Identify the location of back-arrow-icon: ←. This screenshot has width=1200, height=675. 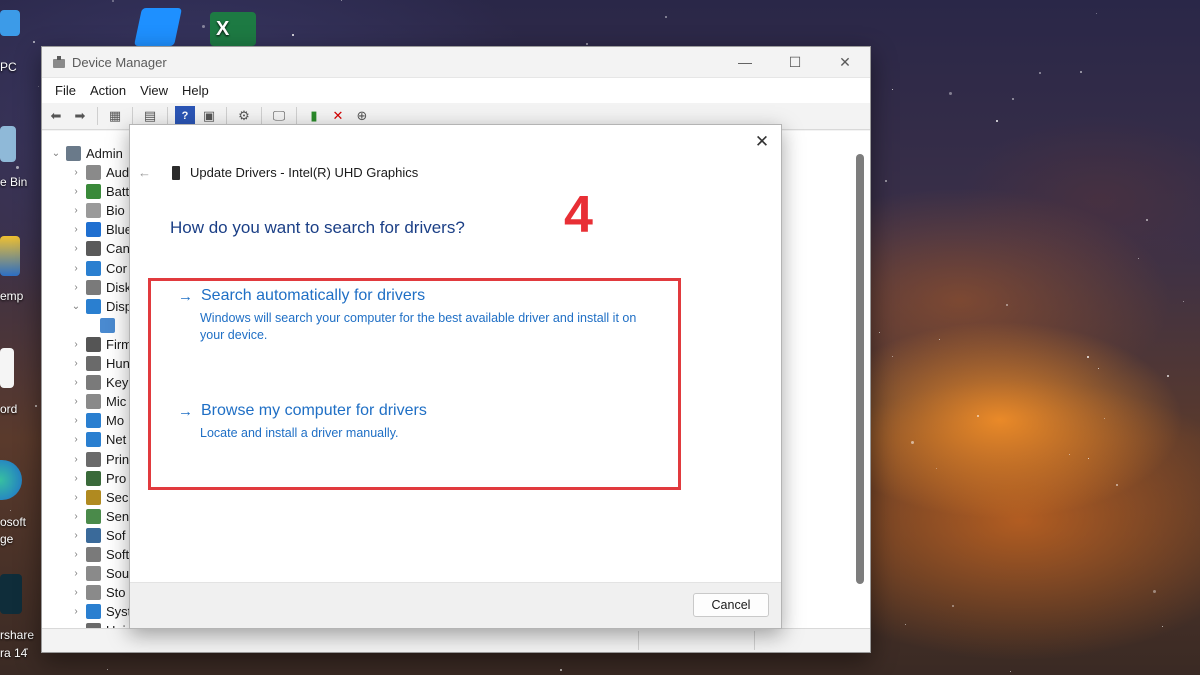
(144, 172).